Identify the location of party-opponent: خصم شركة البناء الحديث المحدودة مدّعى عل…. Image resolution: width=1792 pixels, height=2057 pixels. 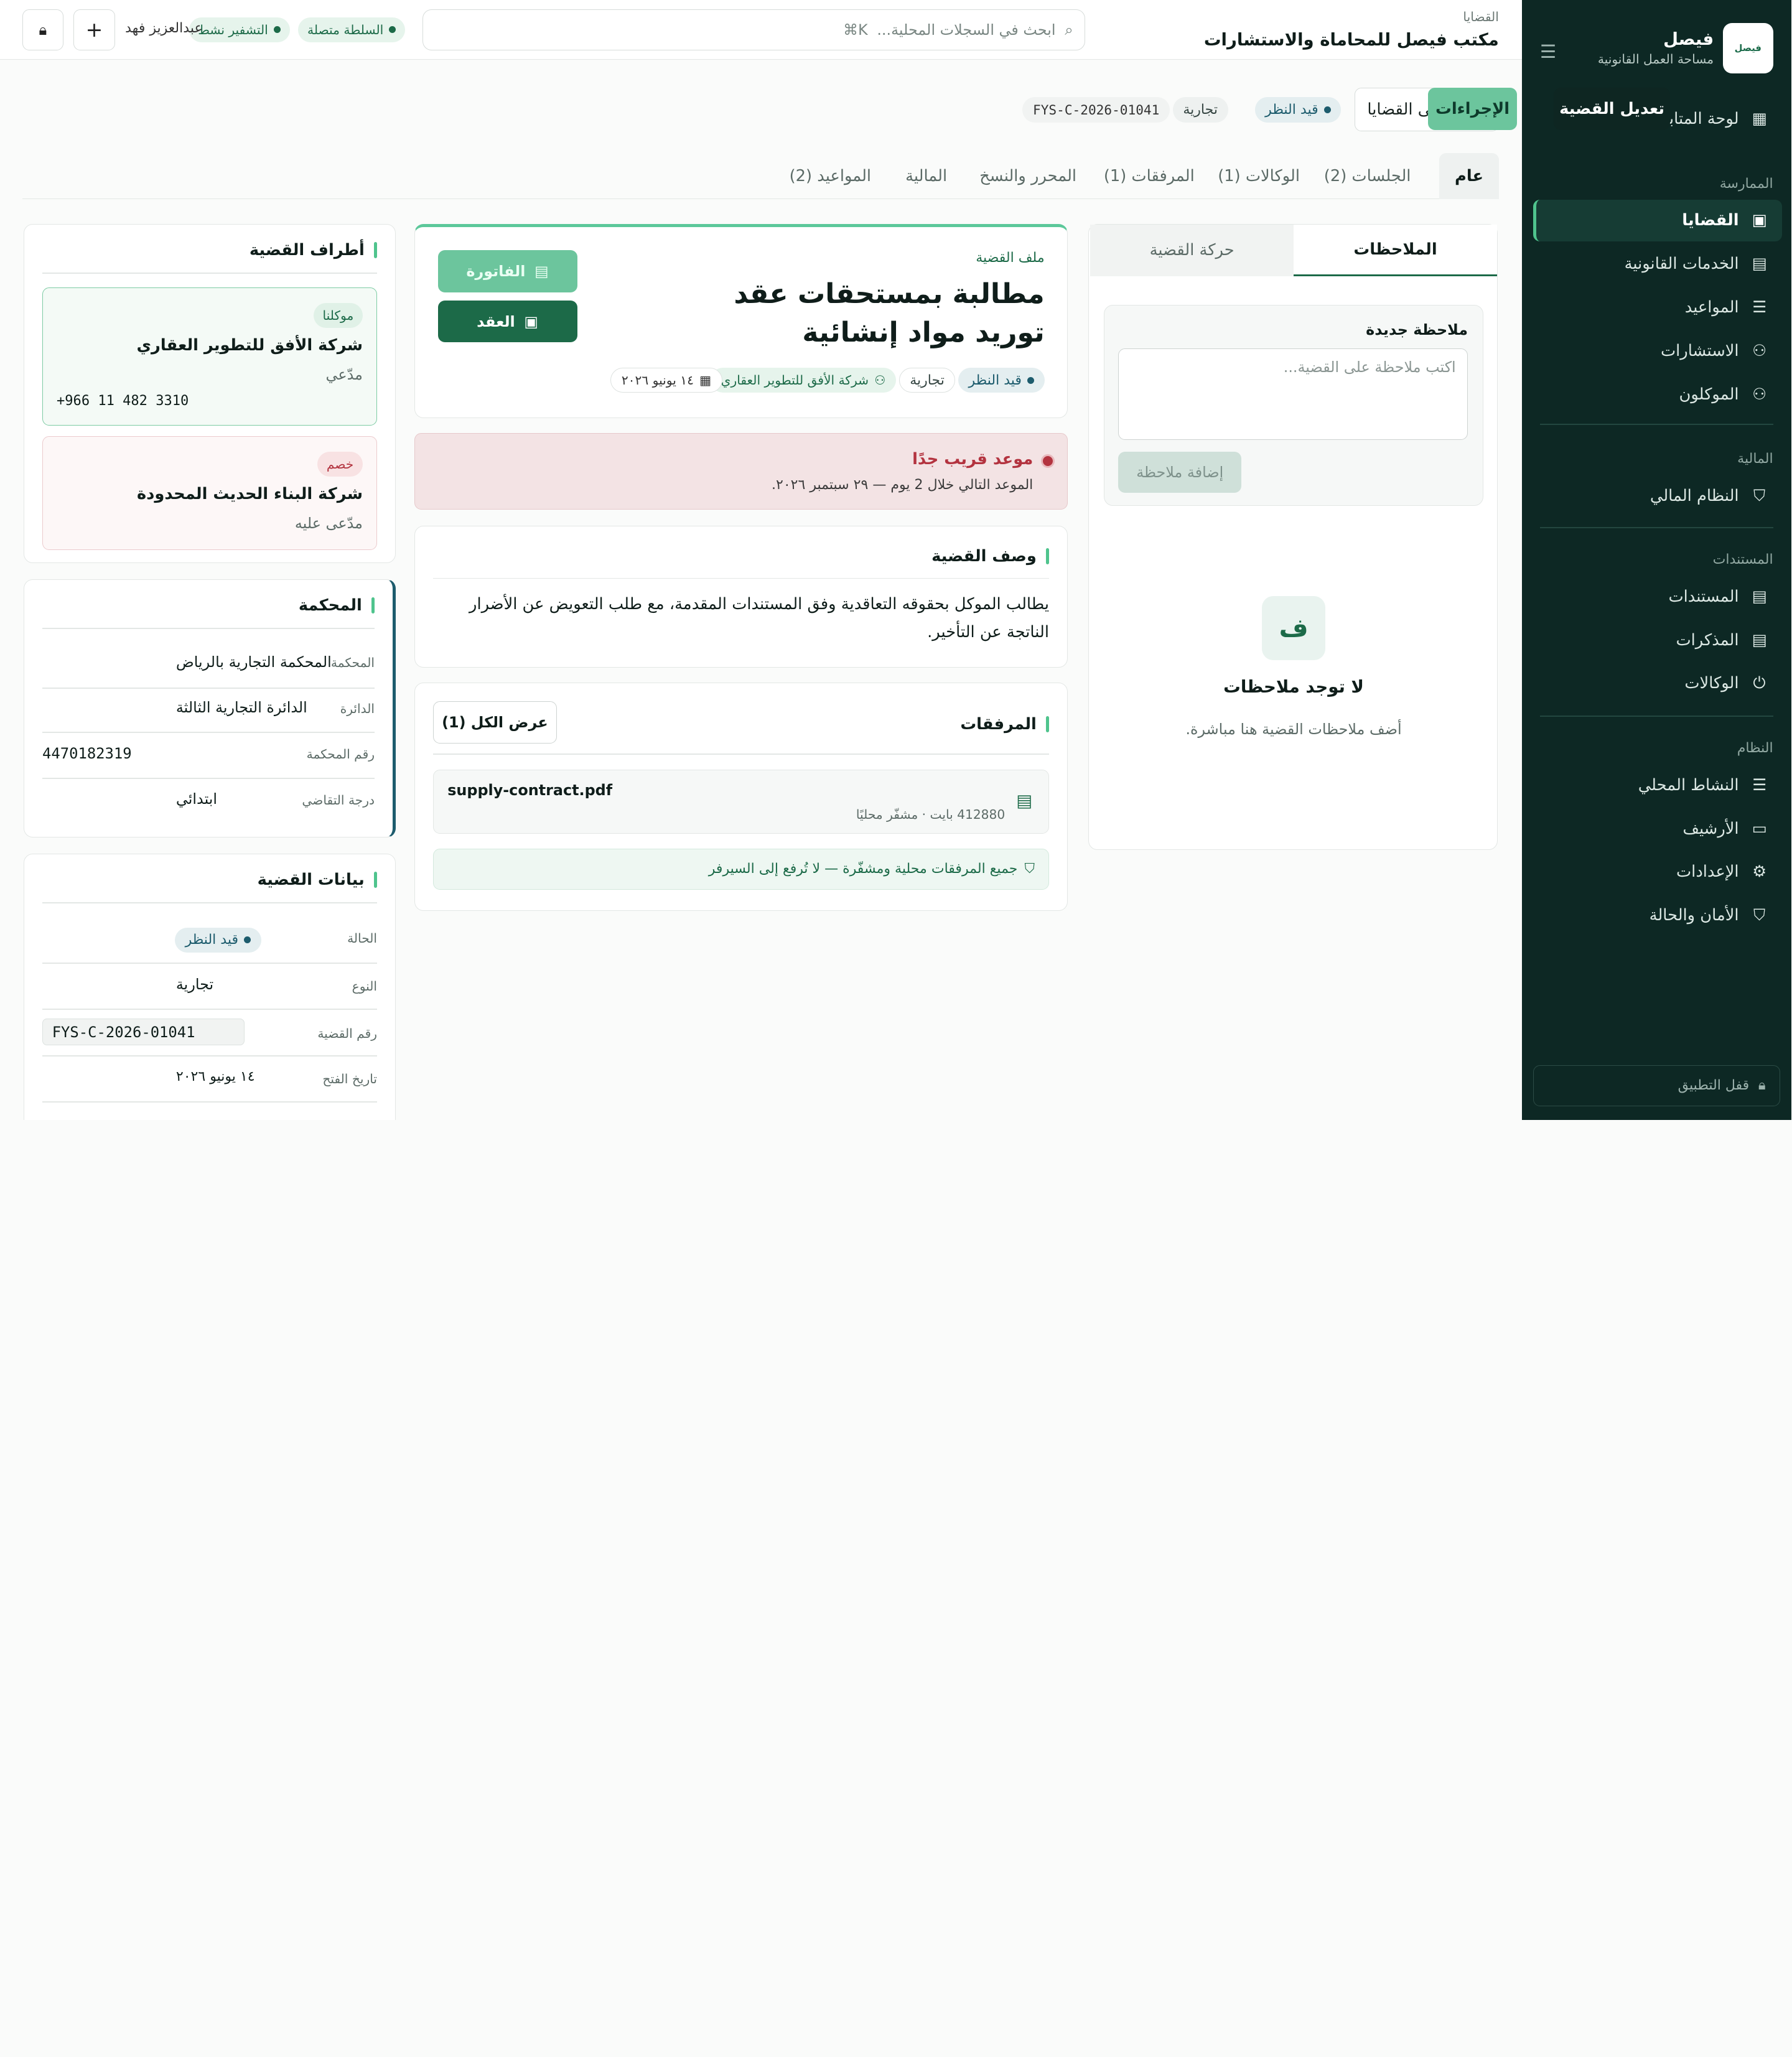
(210, 493).